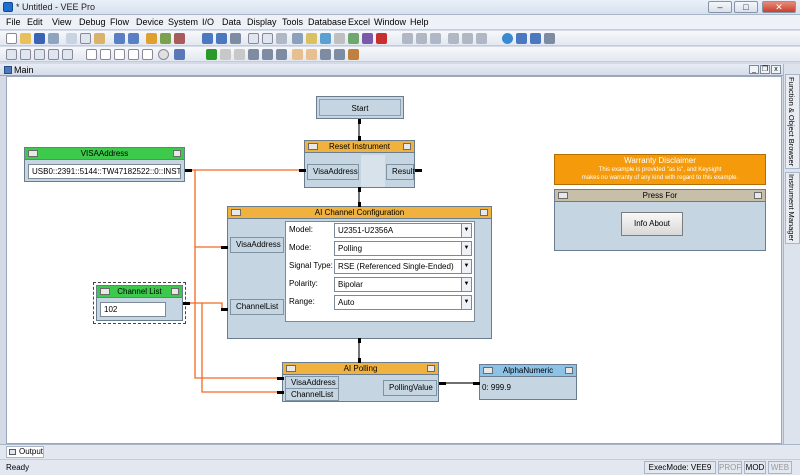 The image size is (800, 475). I want to click on junction-icon, so click(67, 54).